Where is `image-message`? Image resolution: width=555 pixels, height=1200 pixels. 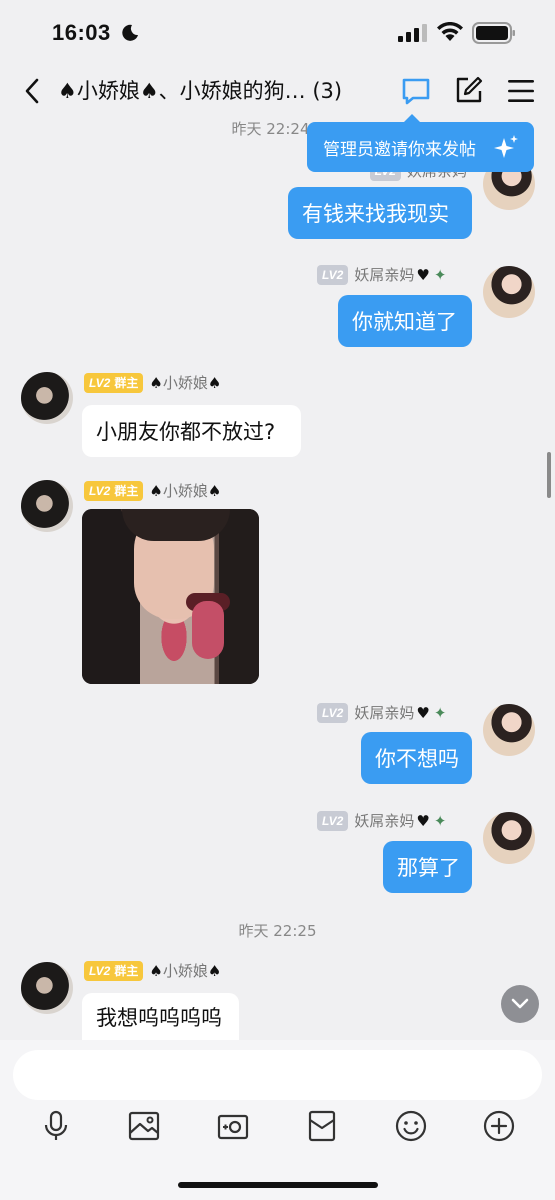
image-message is located at coordinates (170, 596).